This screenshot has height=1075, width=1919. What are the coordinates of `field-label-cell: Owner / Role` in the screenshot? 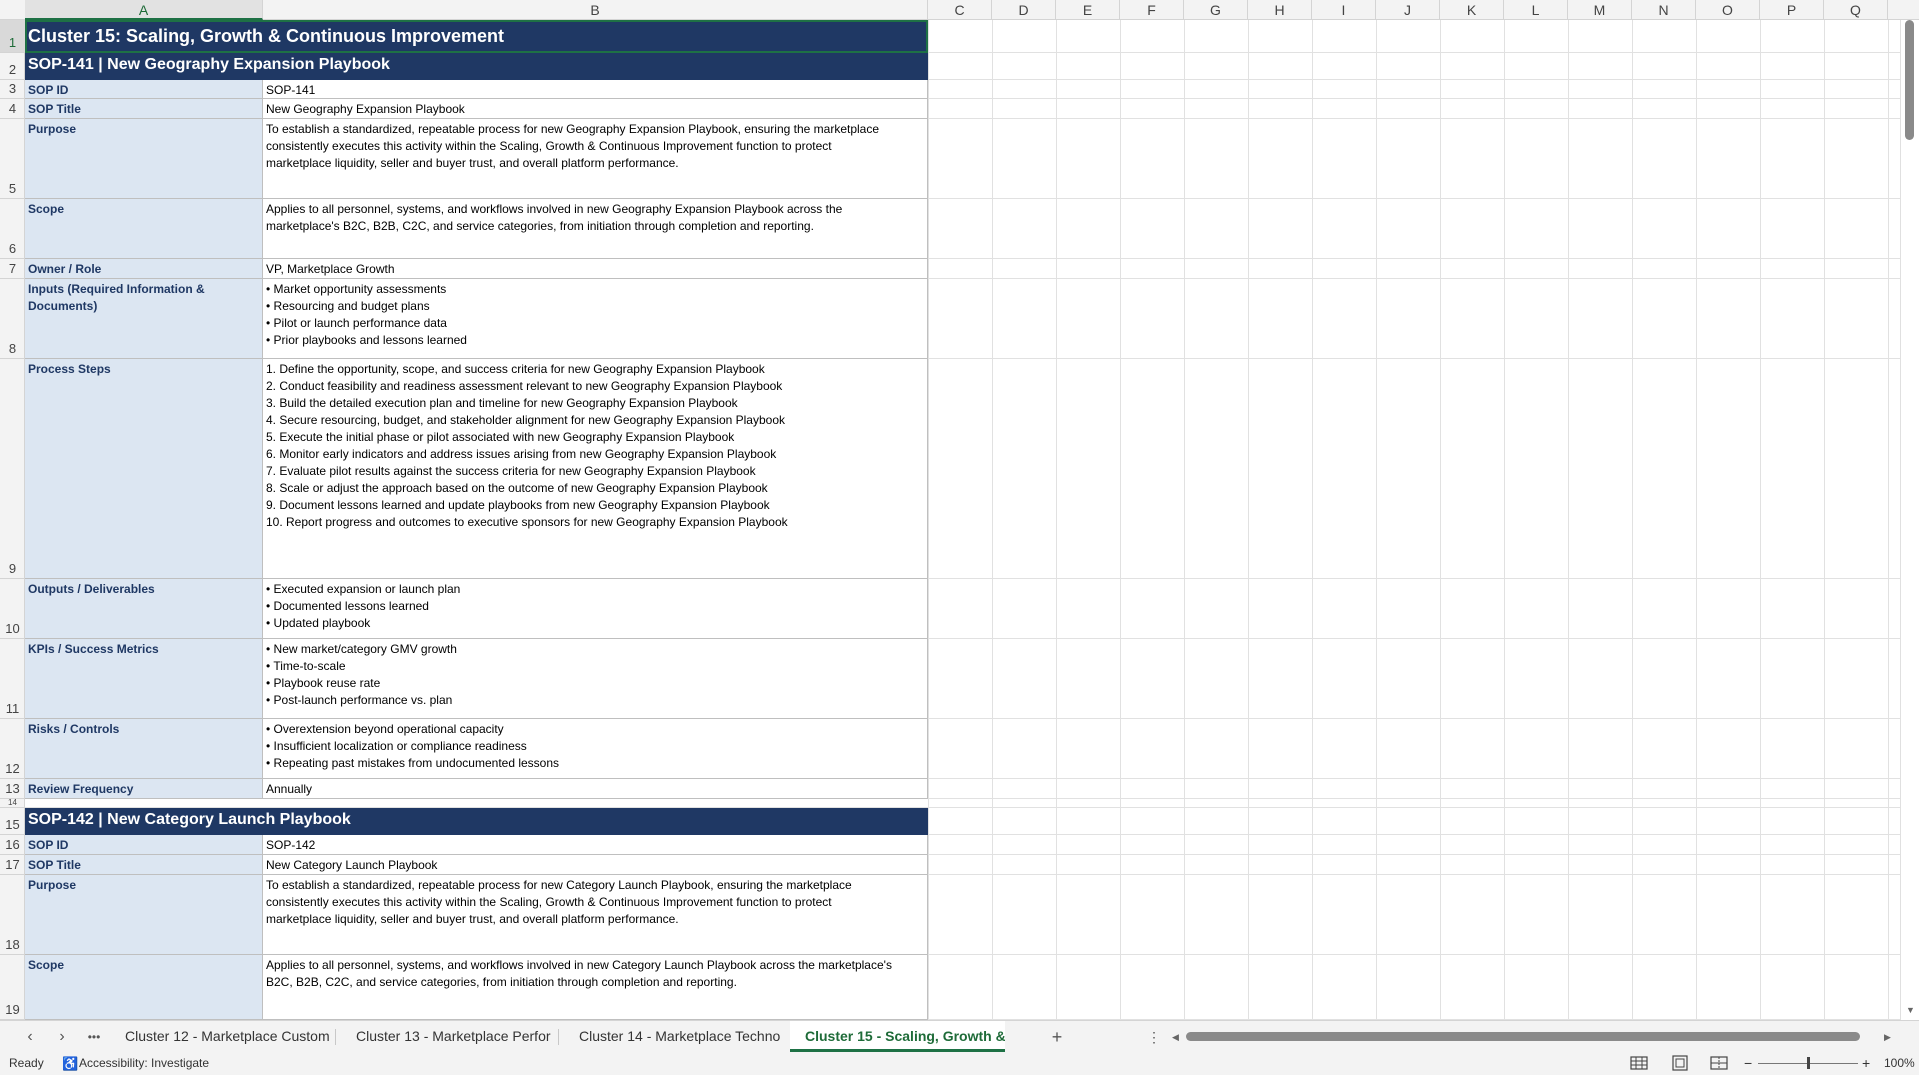 It's located at (144, 269).